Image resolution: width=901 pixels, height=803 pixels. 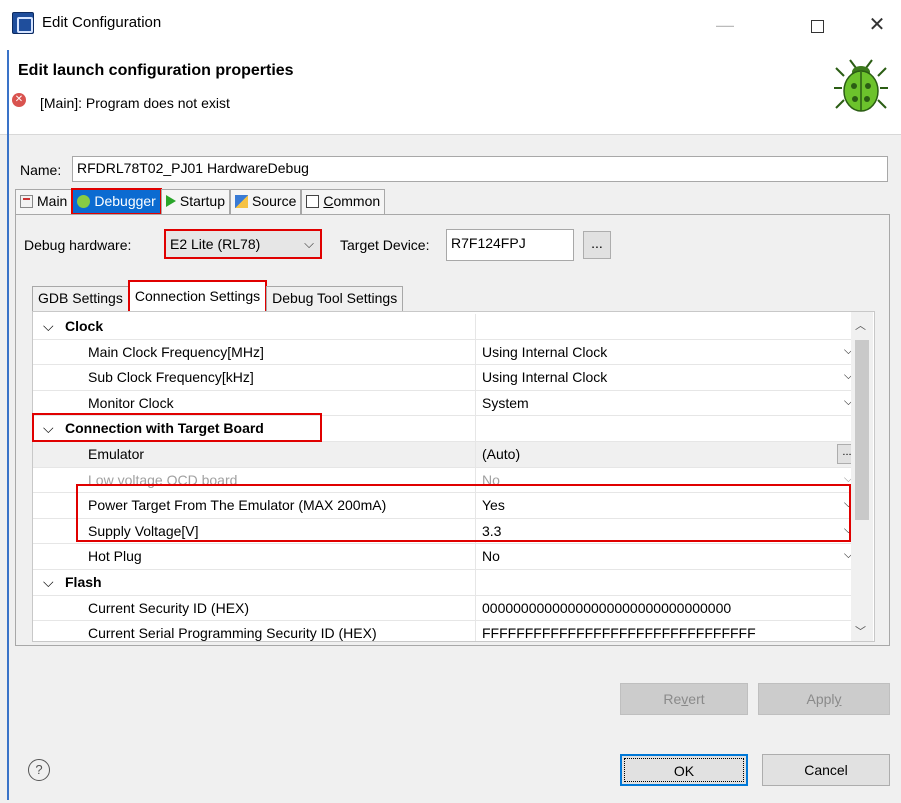 I want to click on maximize-button, so click(x=817, y=25).